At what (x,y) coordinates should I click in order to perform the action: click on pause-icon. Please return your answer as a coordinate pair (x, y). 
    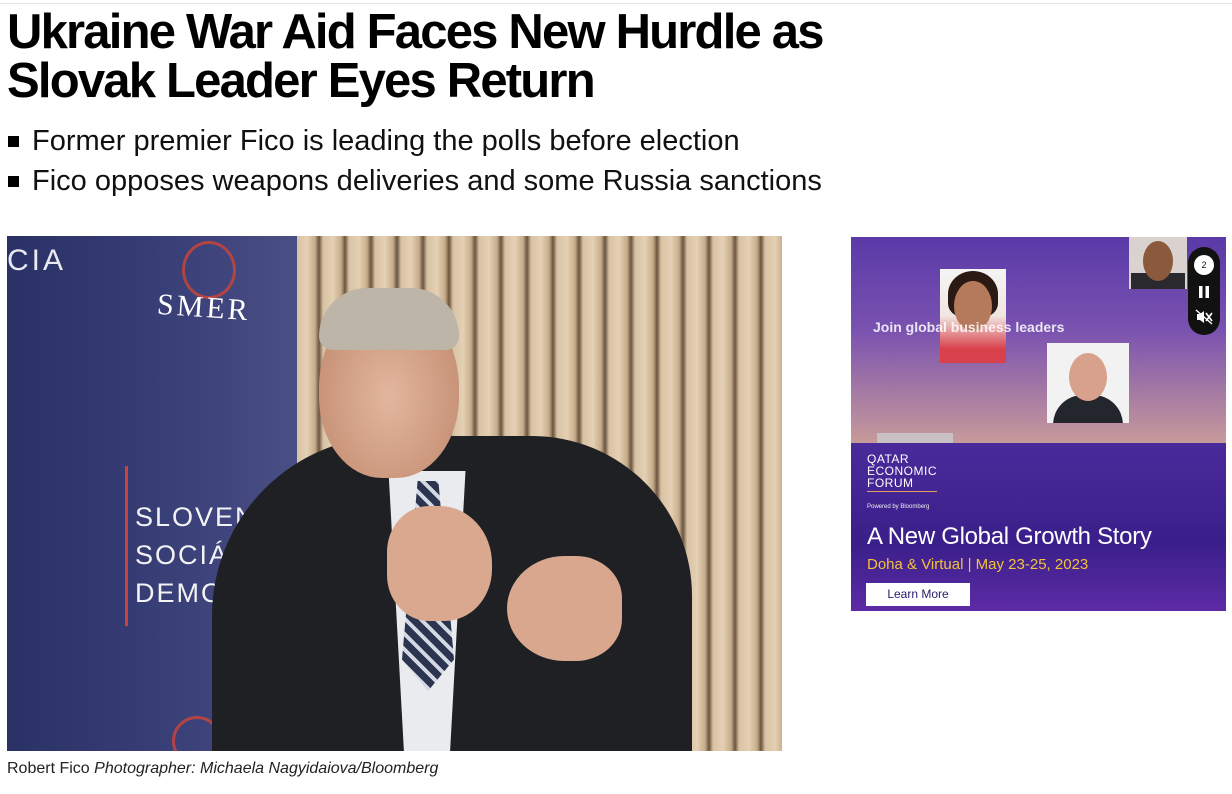
    Looking at the image, I should click on (1204, 292).